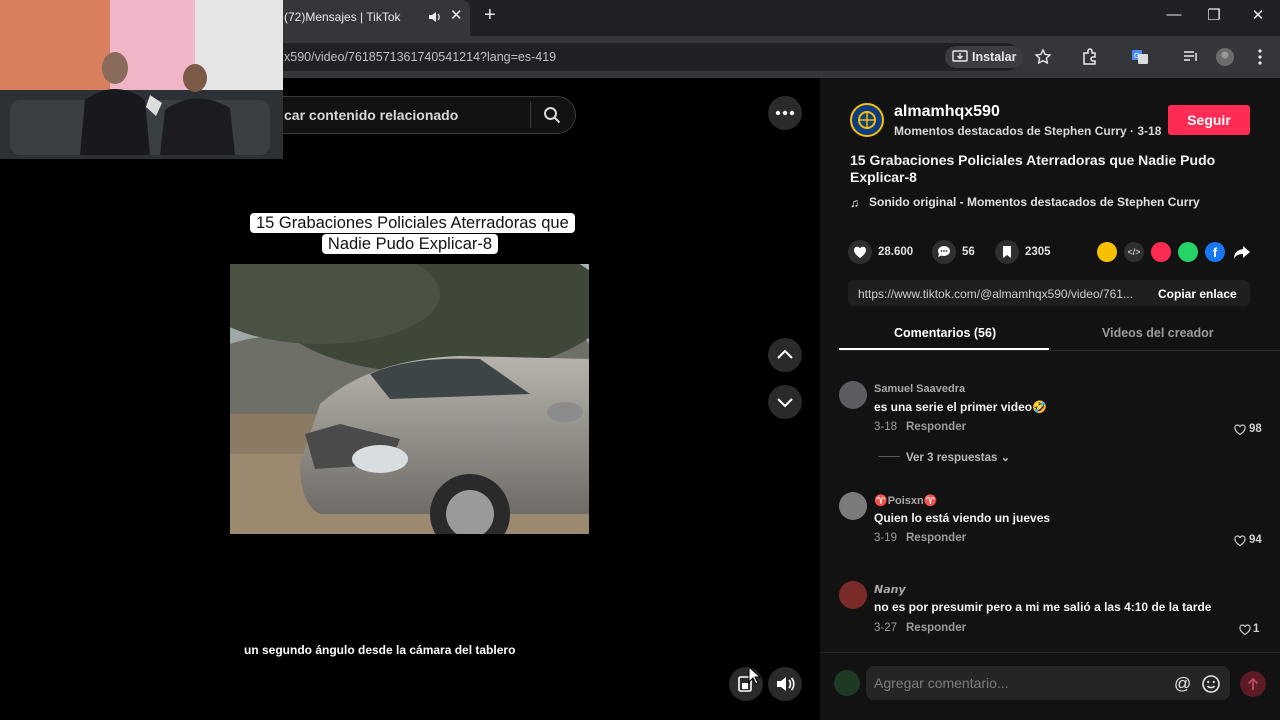  What do you see at coordinates (1050, 652) in the screenshot?
I see `comment-bar-divider` at bounding box center [1050, 652].